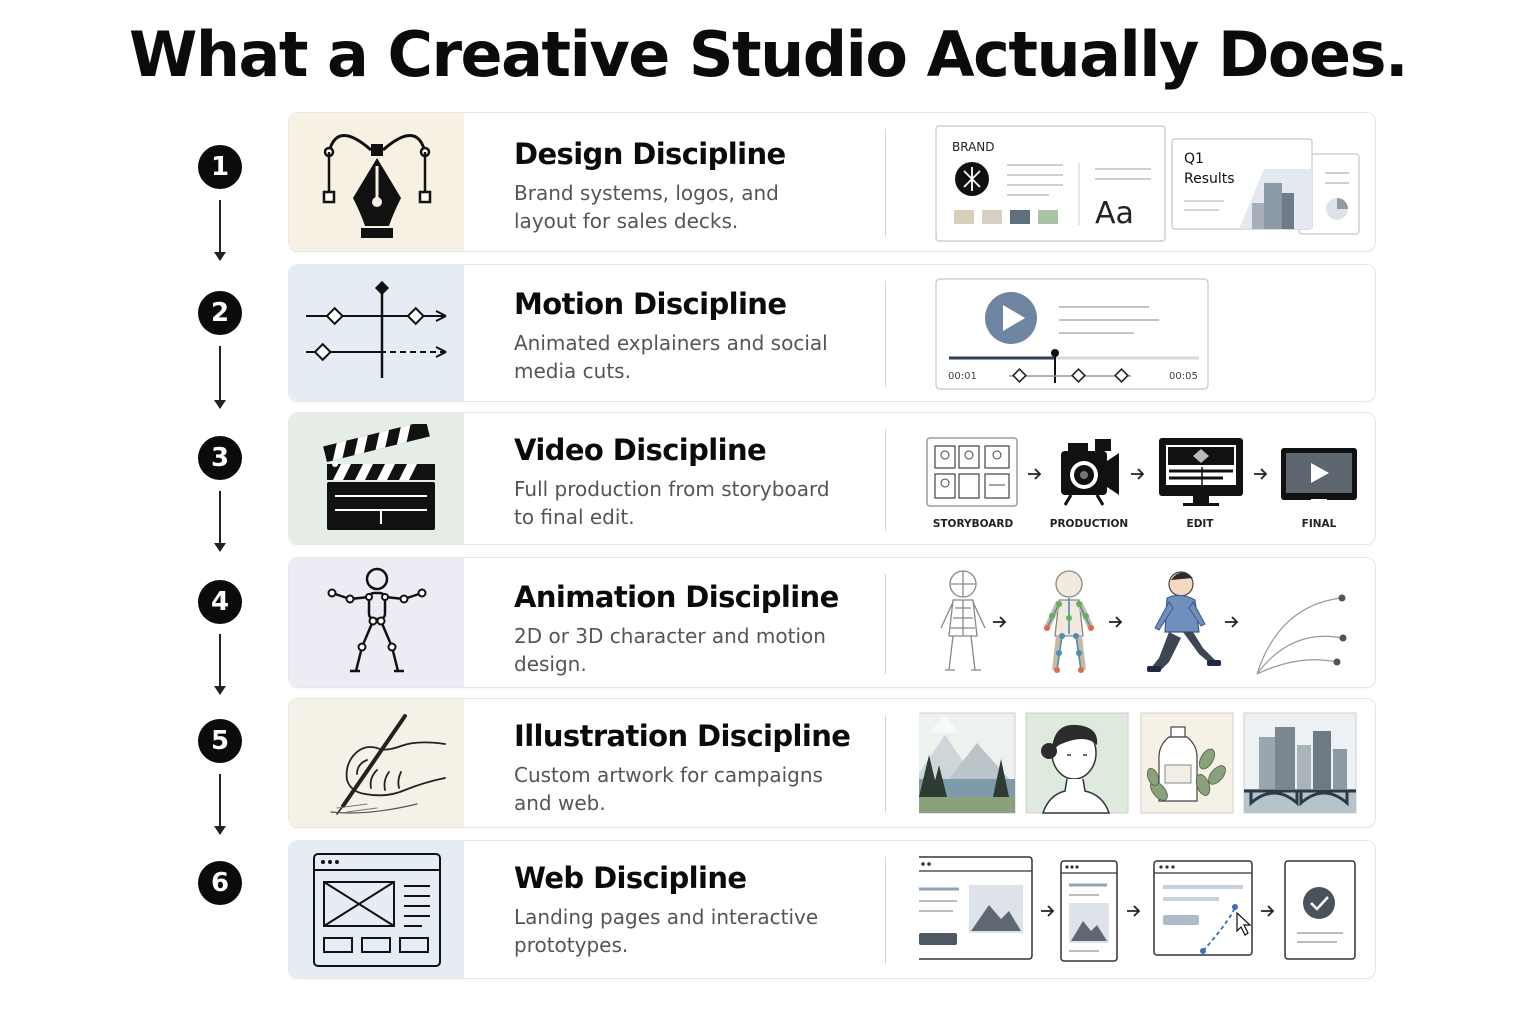 The width and height of the screenshot is (1536, 1024). What do you see at coordinates (1184, 621) in the screenshot?
I see `walking-character-icon` at bounding box center [1184, 621].